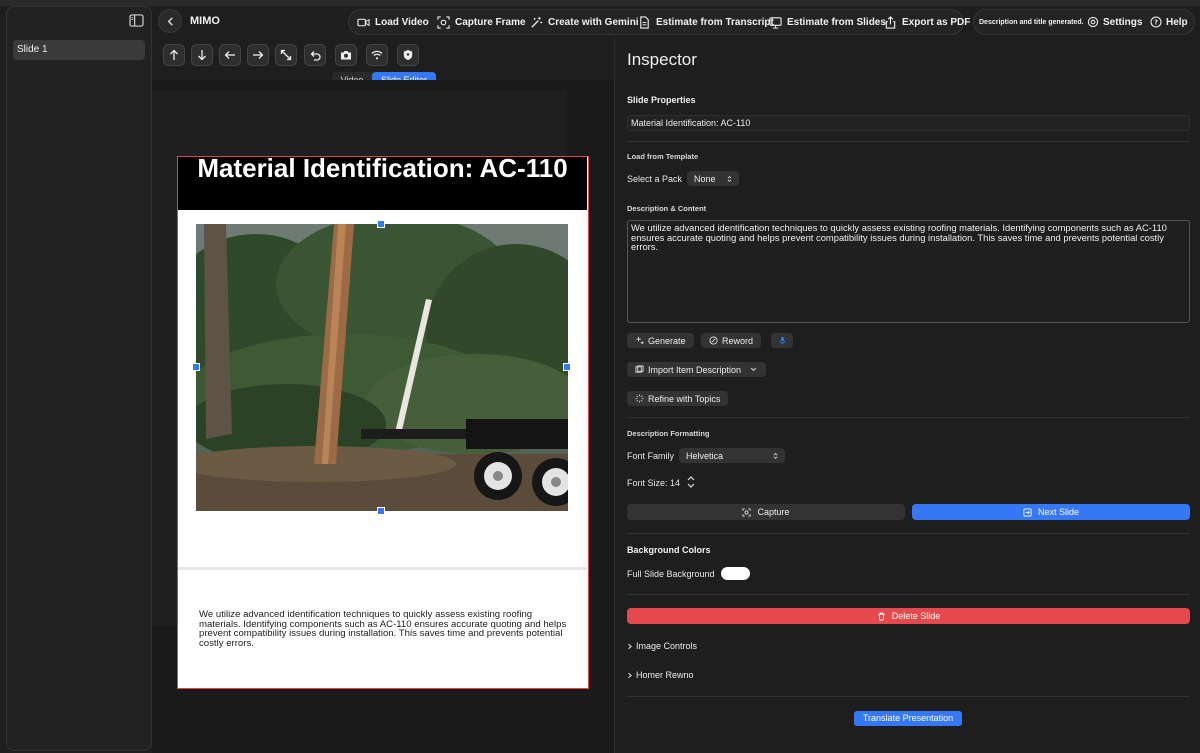 This screenshot has width=1200, height=753. Describe the element at coordinates (668, 433) in the screenshot. I see `description-formatting-heading: Description Formatting` at that location.